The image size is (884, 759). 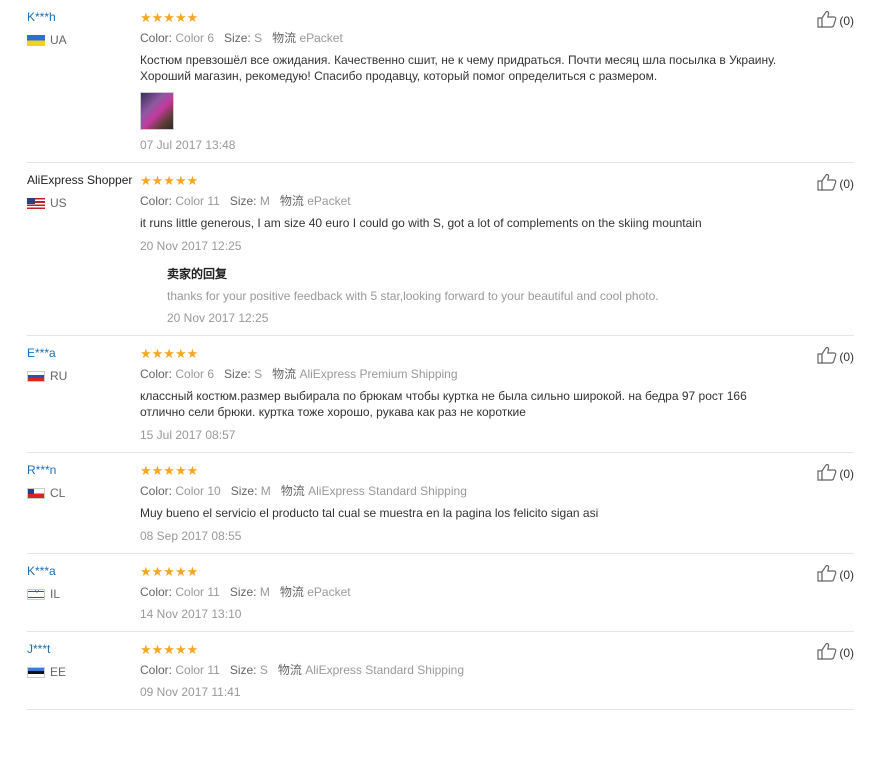 What do you see at coordinates (83, 17) in the screenshot?
I see `reviewer-name: K***h` at bounding box center [83, 17].